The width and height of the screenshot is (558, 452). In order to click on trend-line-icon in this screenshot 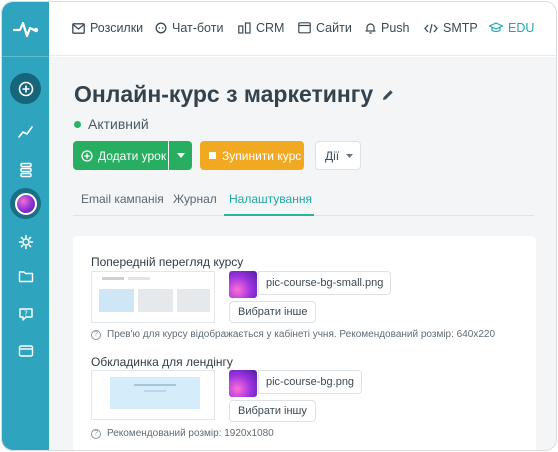, I will do `click(25, 131)`.